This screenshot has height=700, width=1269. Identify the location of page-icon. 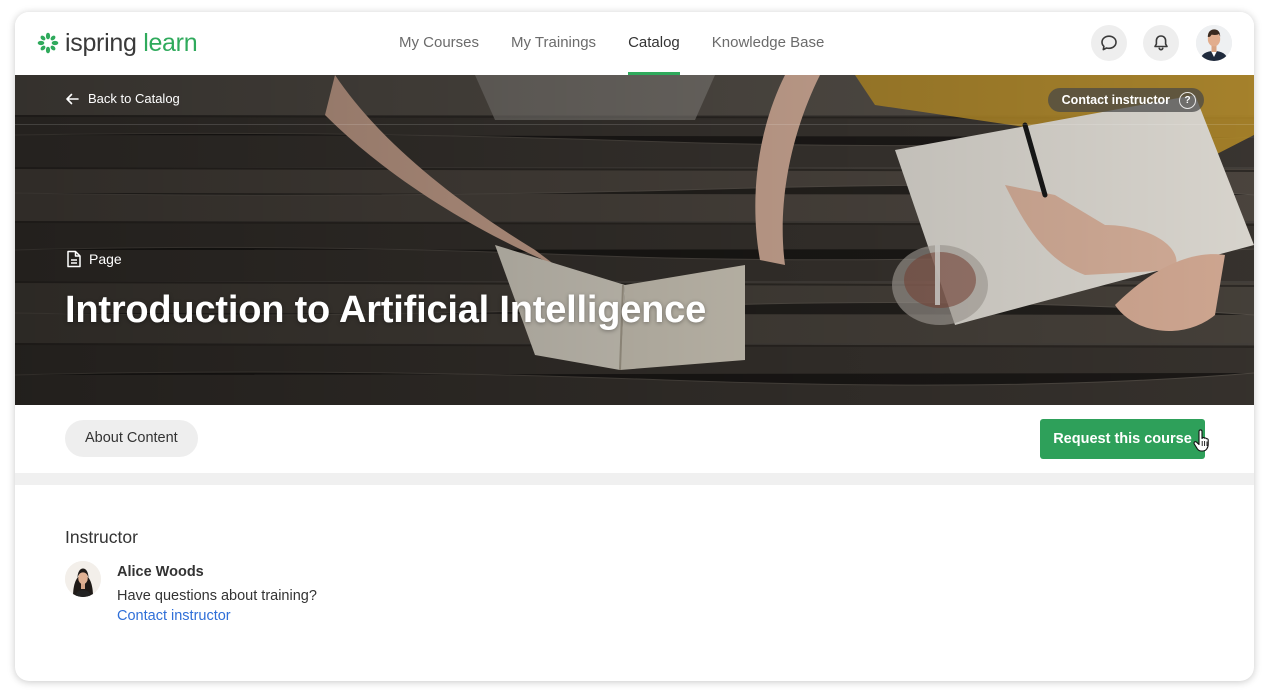
(74, 259).